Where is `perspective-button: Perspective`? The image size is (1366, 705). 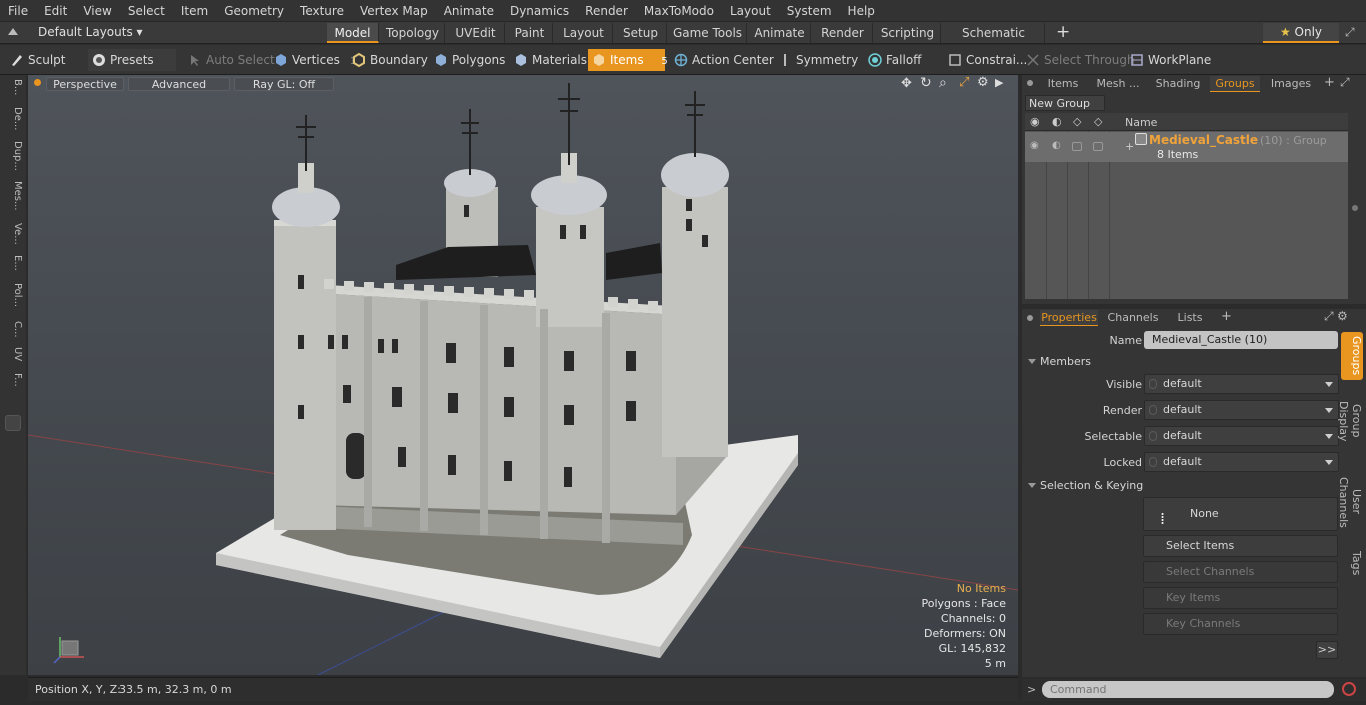
perspective-button: Perspective is located at coordinates (85, 84).